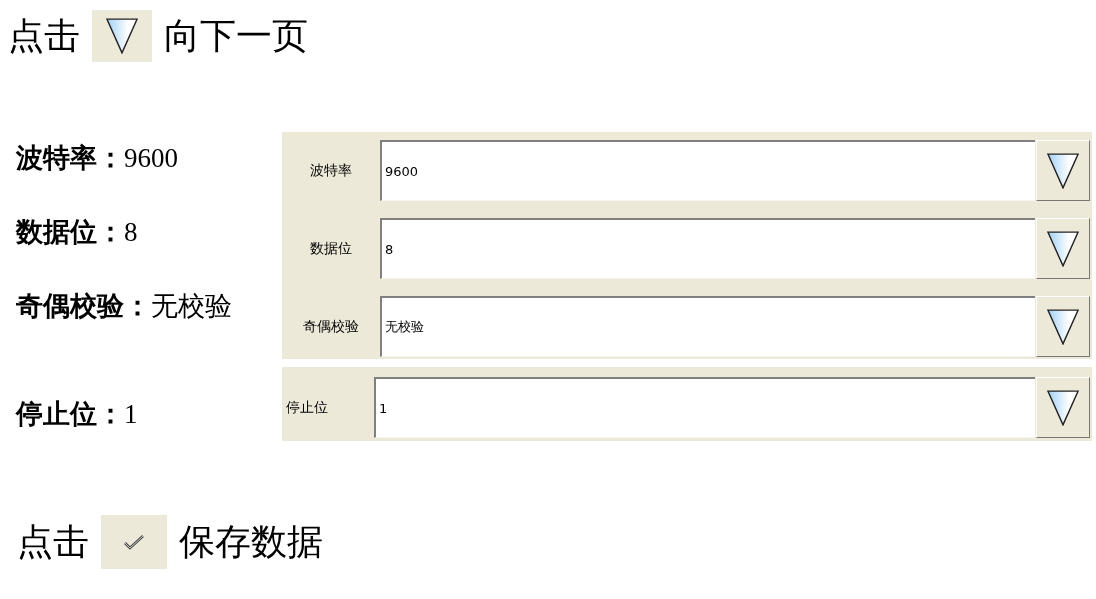  I want to click on field-label: 停止位, so click(307, 407).